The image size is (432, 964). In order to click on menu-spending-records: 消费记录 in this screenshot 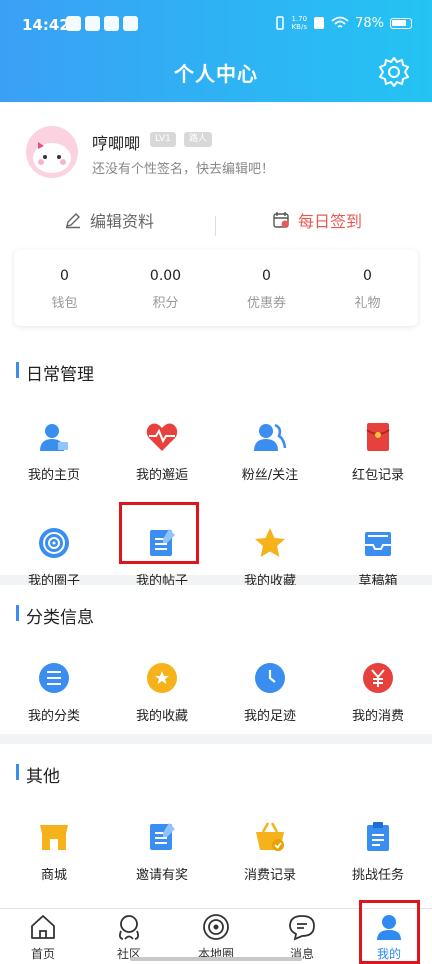, I will do `click(270, 855)`.